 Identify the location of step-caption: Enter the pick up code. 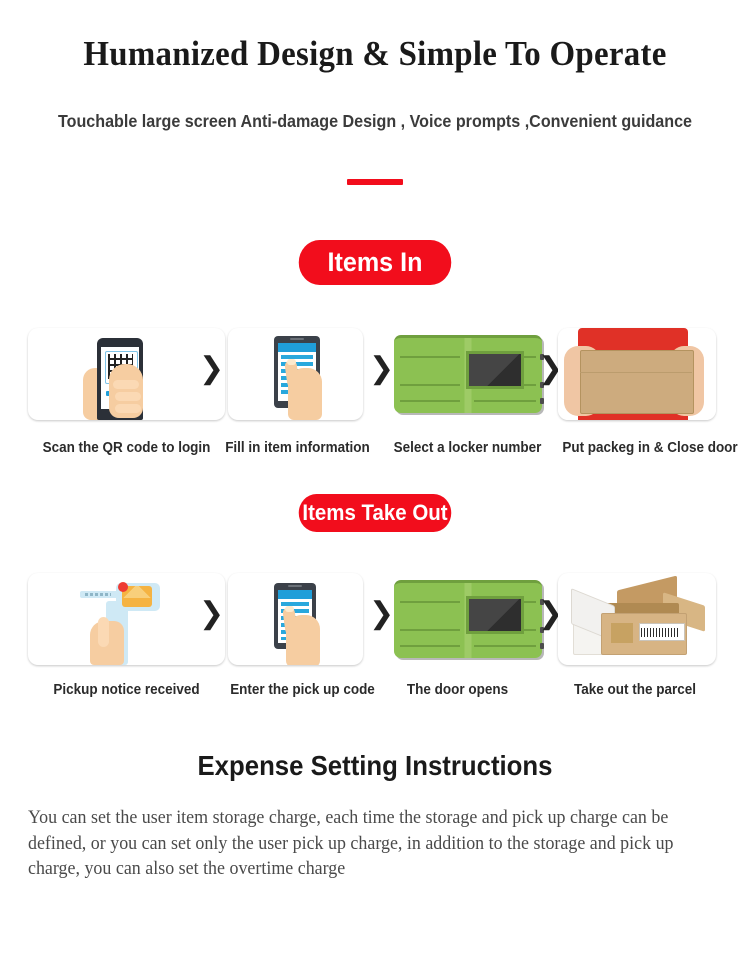
(302, 690).